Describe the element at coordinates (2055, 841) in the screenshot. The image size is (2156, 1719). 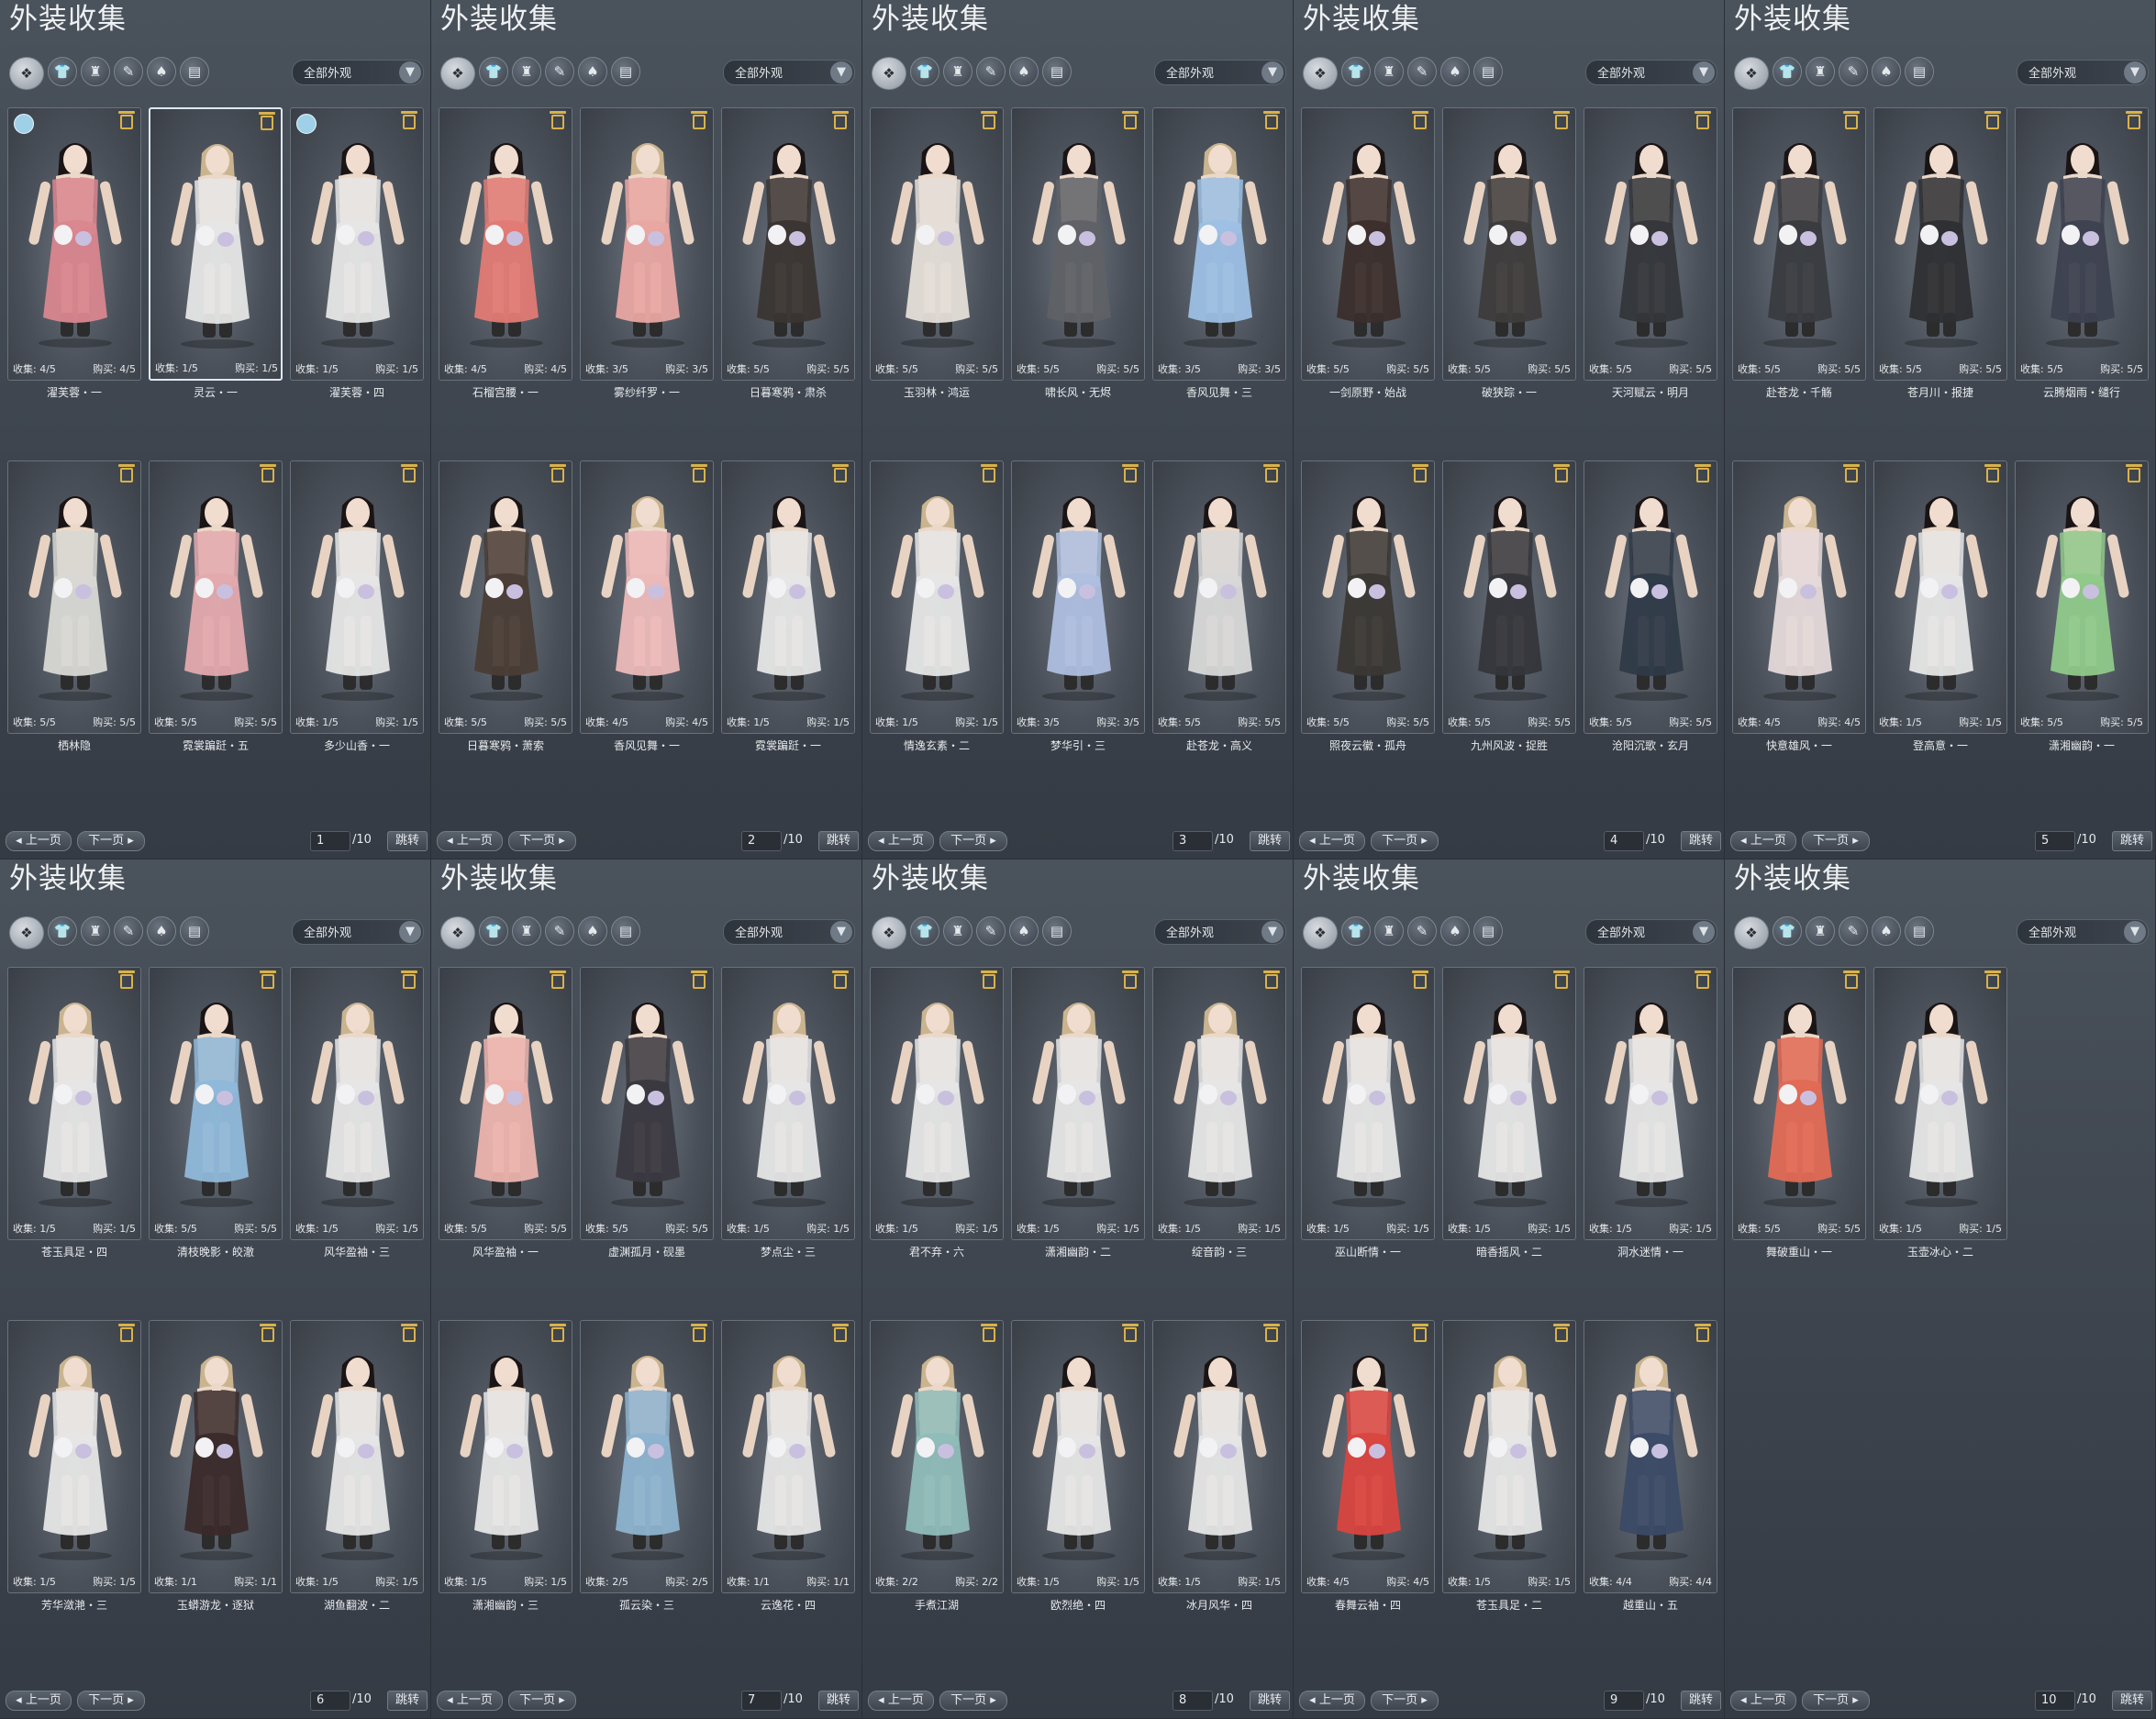
I see `page-number-input: 5` at that location.